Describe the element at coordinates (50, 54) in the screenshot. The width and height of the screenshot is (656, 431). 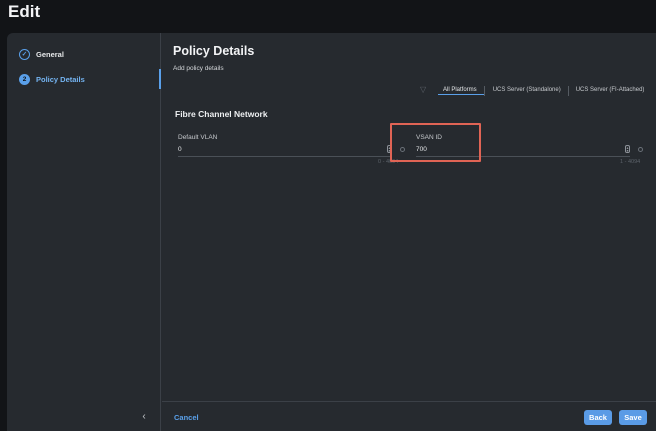
I see `step-general-label: General` at that location.